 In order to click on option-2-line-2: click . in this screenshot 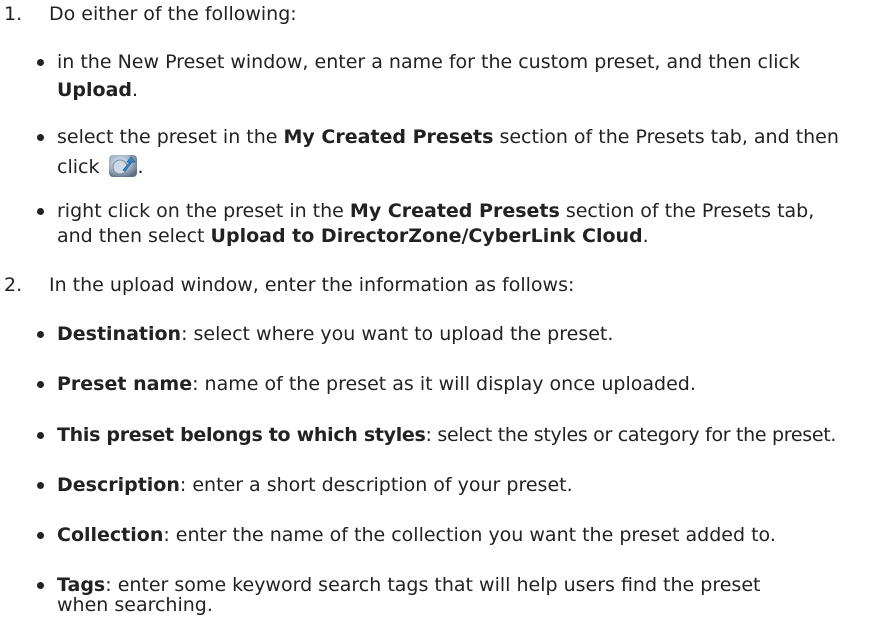, I will do `click(100, 166)`.